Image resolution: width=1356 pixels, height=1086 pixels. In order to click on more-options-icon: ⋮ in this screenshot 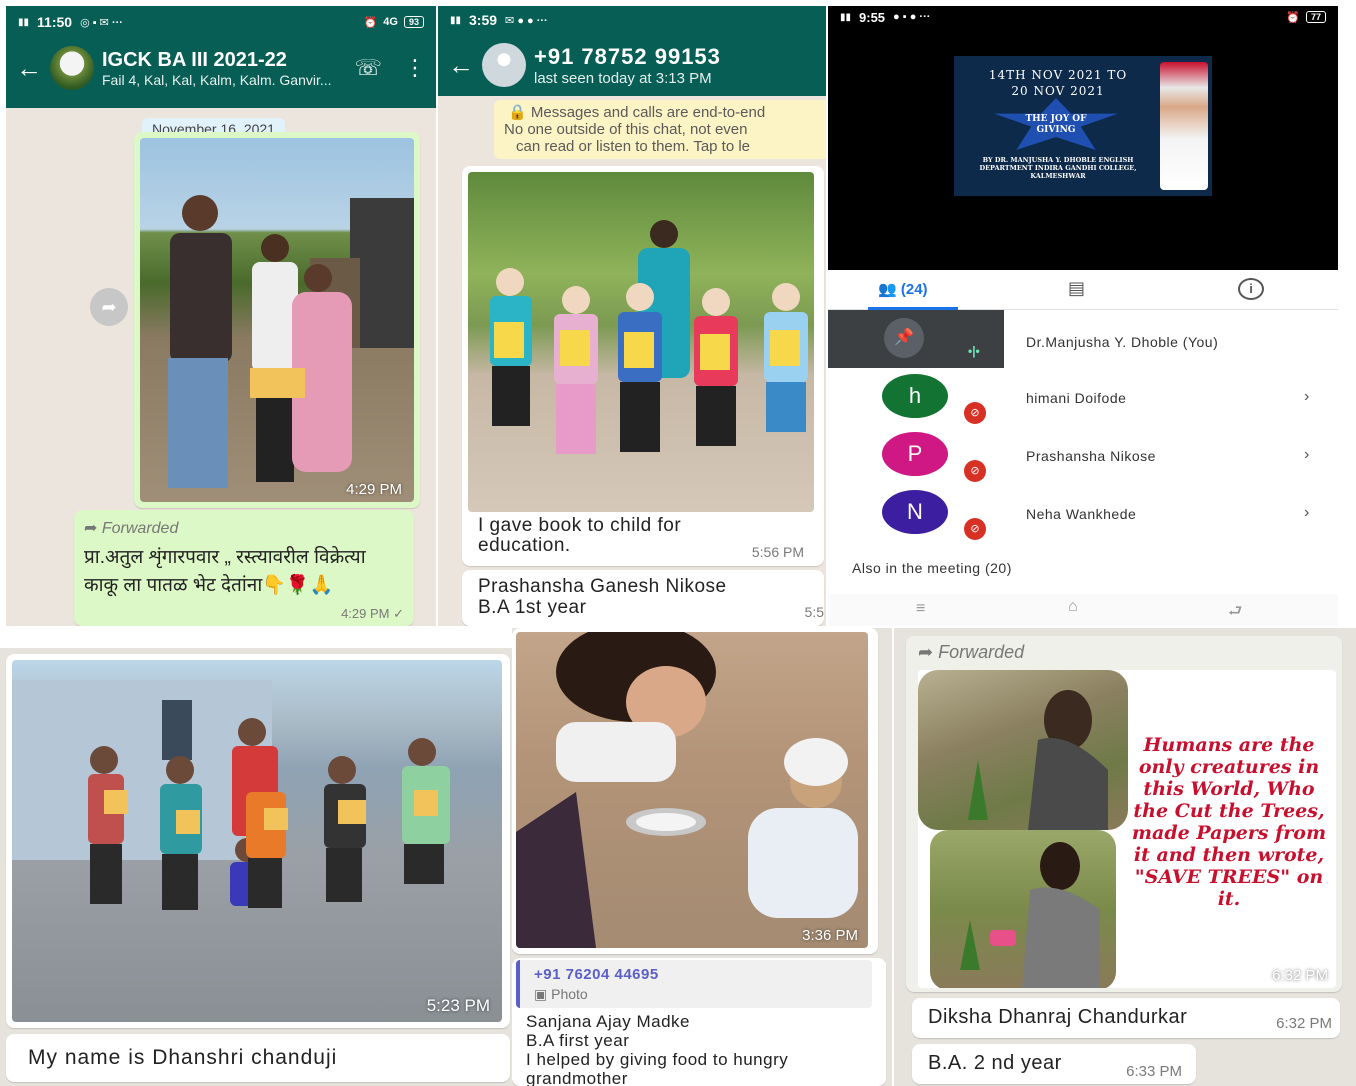, I will do `click(415, 68)`.